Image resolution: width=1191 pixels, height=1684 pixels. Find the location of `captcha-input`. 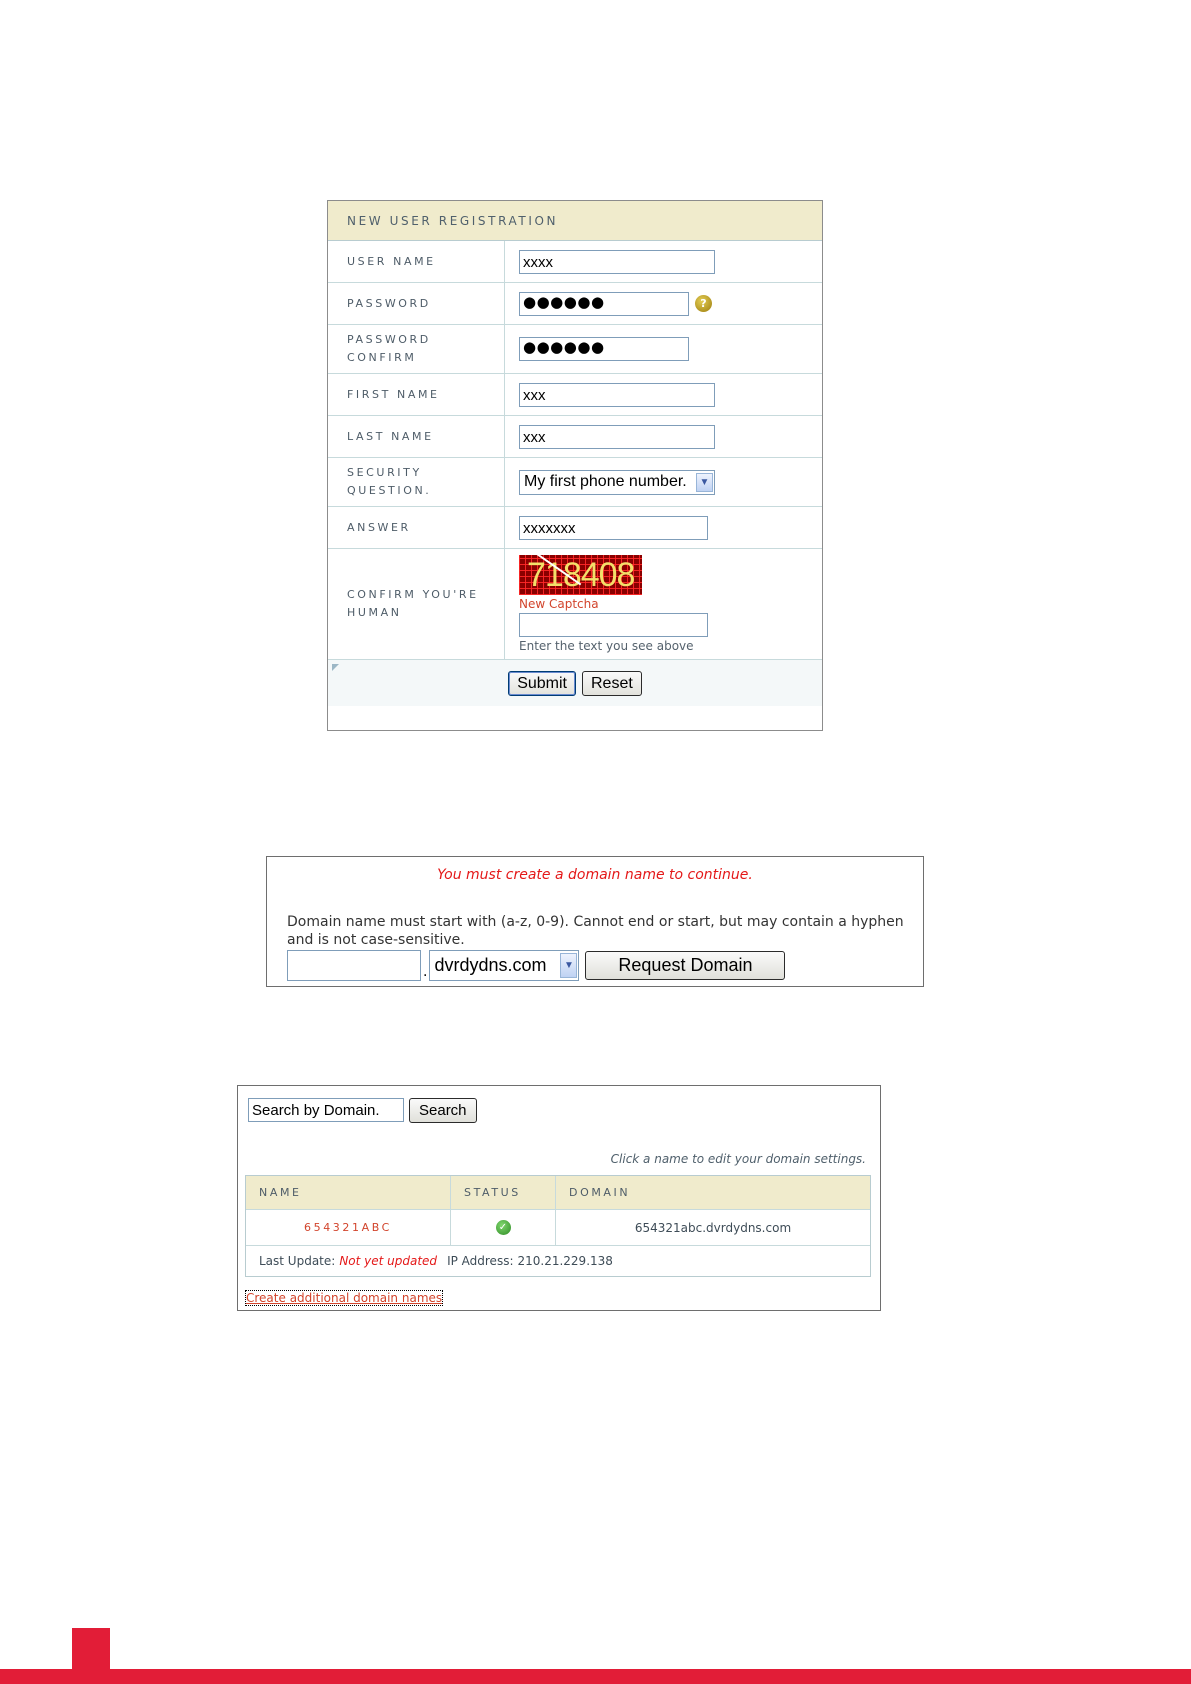

captcha-input is located at coordinates (613, 625).